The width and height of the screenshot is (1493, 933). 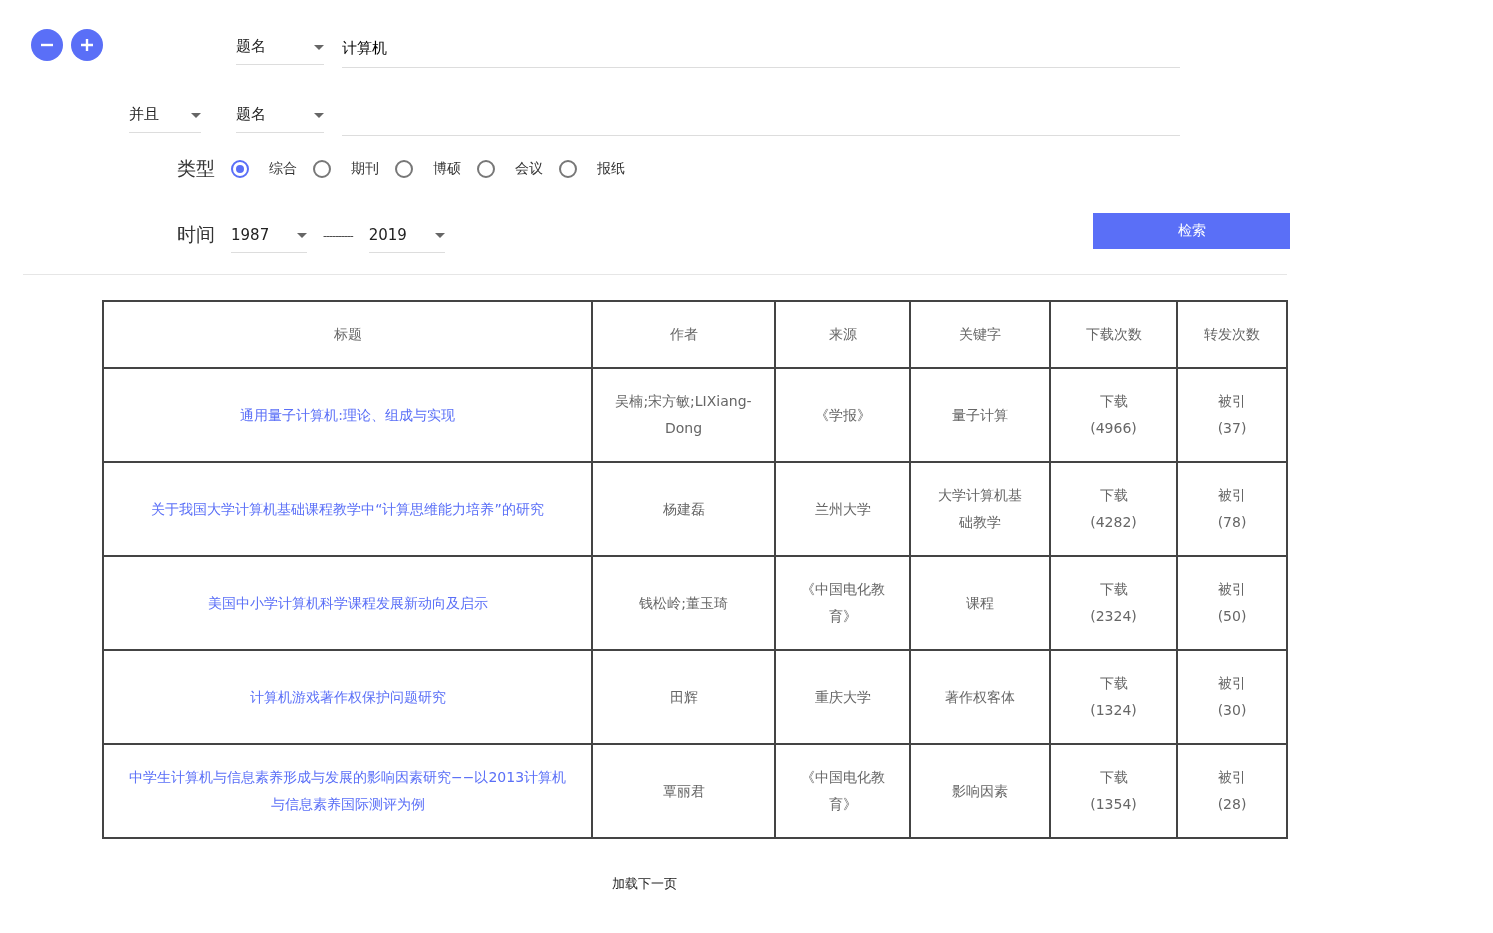 I want to click on type-radio-option: 报纸, so click(x=596, y=169).